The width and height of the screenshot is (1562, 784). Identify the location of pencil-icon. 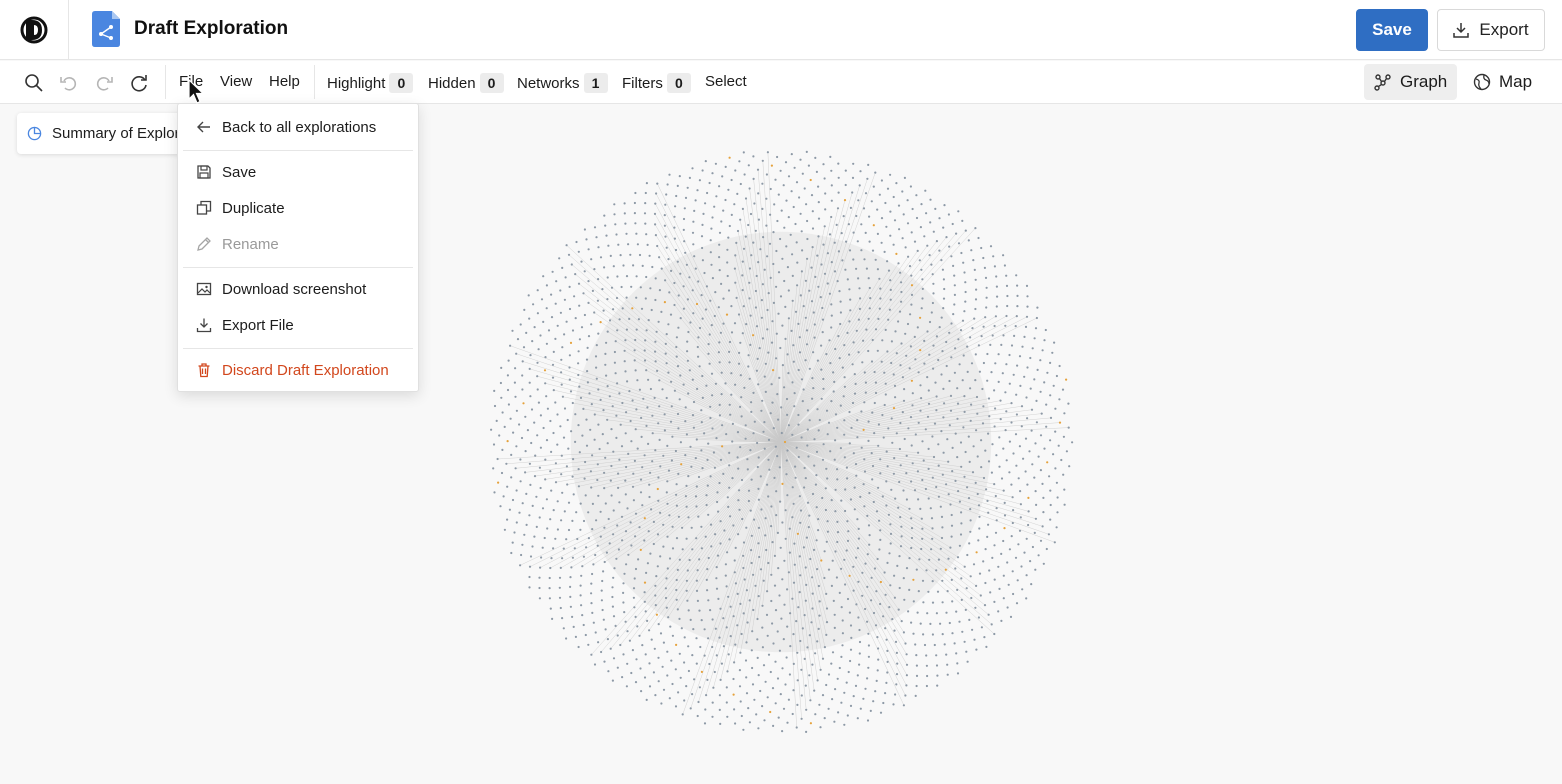
(204, 244).